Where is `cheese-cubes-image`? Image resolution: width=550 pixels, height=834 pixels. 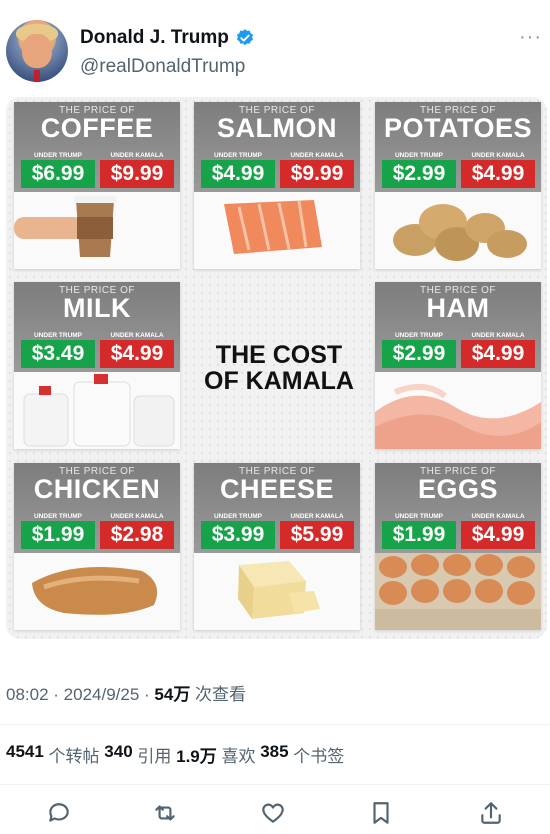 cheese-cubes-image is located at coordinates (277, 591).